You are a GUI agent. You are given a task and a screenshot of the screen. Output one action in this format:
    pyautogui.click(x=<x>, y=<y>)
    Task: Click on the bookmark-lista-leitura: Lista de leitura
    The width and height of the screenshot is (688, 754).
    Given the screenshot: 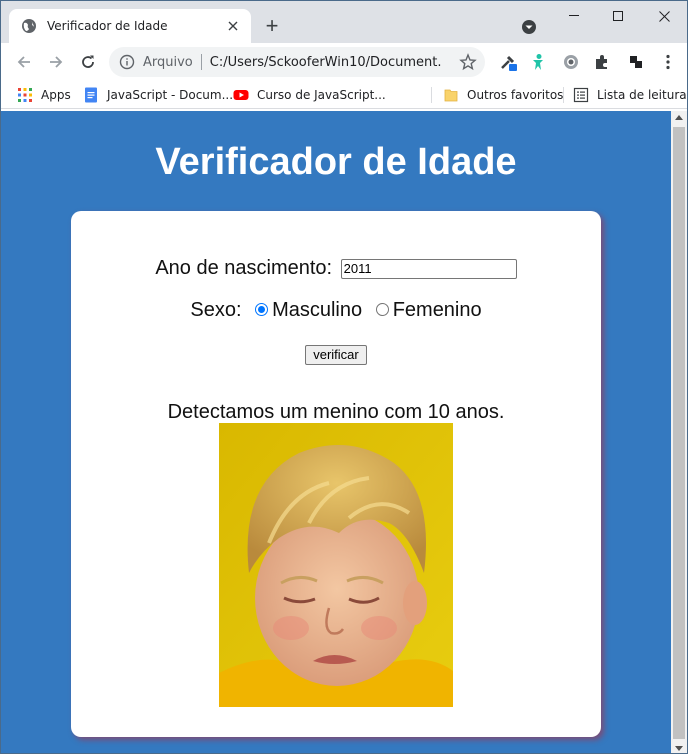 What is the action you would take?
    pyautogui.click(x=630, y=95)
    